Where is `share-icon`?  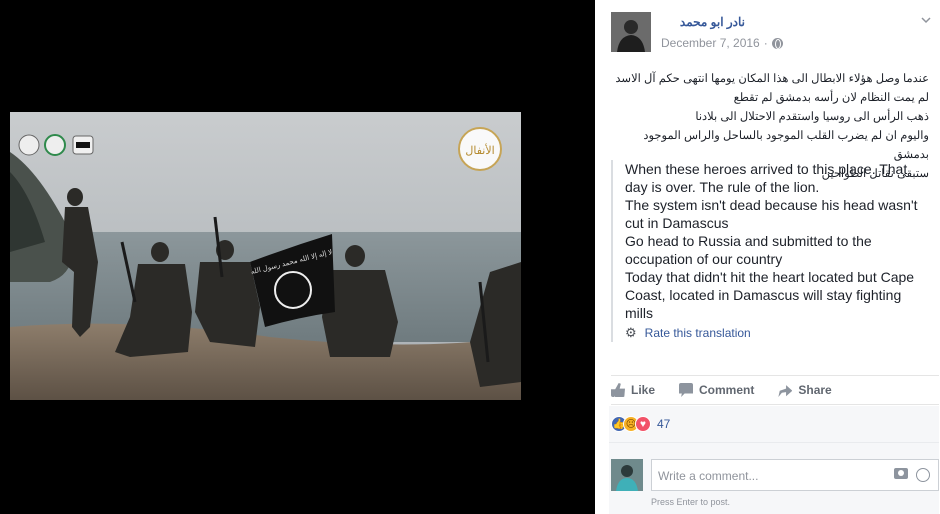 share-icon is located at coordinates (785, 391).